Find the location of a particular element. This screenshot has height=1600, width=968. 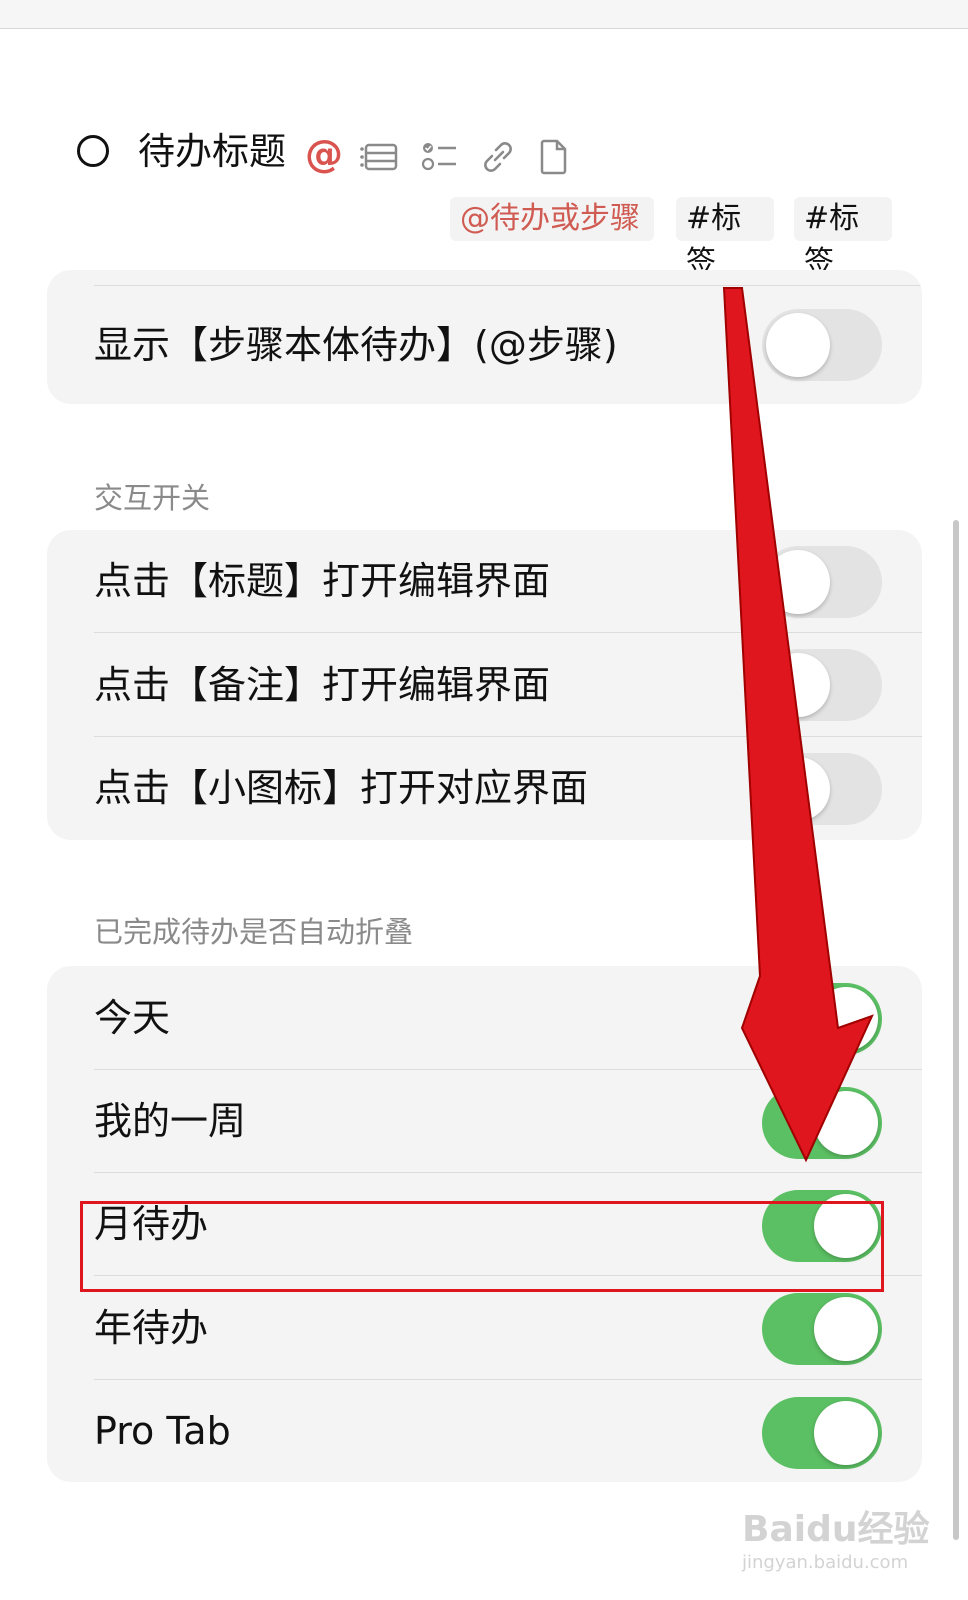

setting-row: 点击【标题】打开编辑界面 is located at coordinates (484, 581).